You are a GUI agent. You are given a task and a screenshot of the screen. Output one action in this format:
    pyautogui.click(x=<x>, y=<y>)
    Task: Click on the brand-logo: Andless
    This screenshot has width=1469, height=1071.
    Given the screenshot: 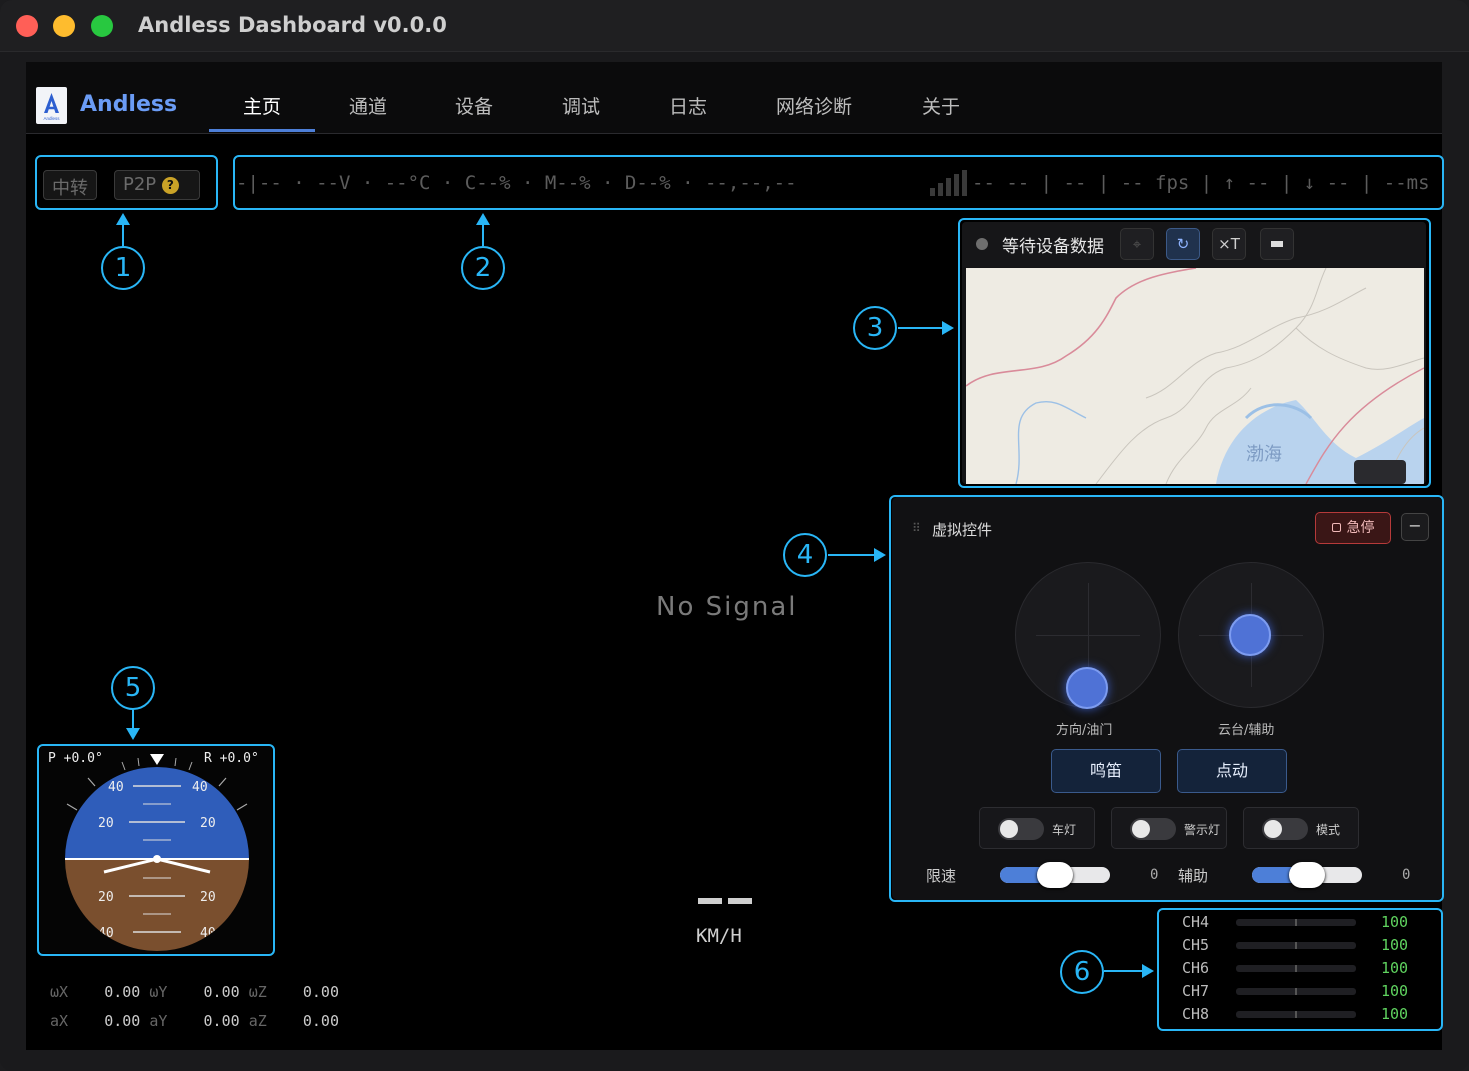 What is the action you would take?
    pyautogui.click(x=51, y=105)
    